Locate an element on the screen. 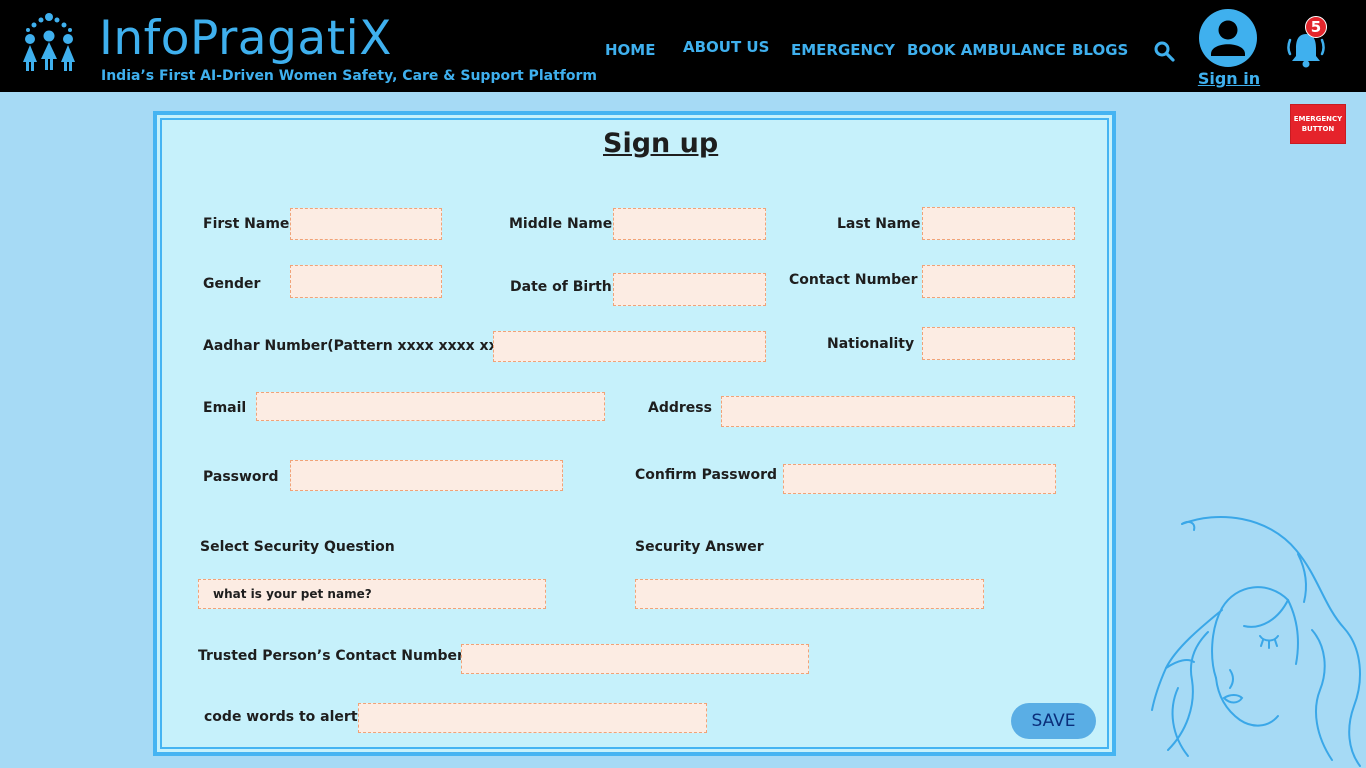  contact-number-field is located at coordinates (998, 281).